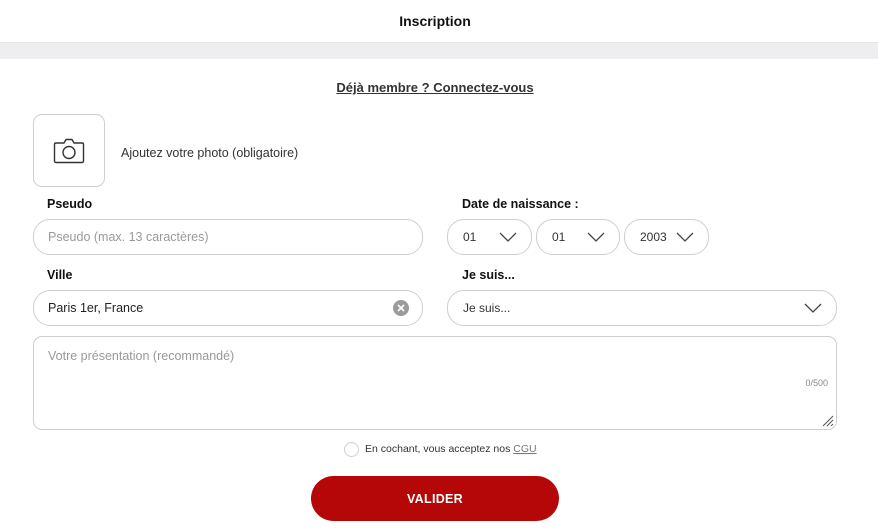 The height and width of the screenshot is (529, 878). Describe the element at coordinates (70, 204) in the screenshot. I see `pseudo-label: Pseudo` at that location.